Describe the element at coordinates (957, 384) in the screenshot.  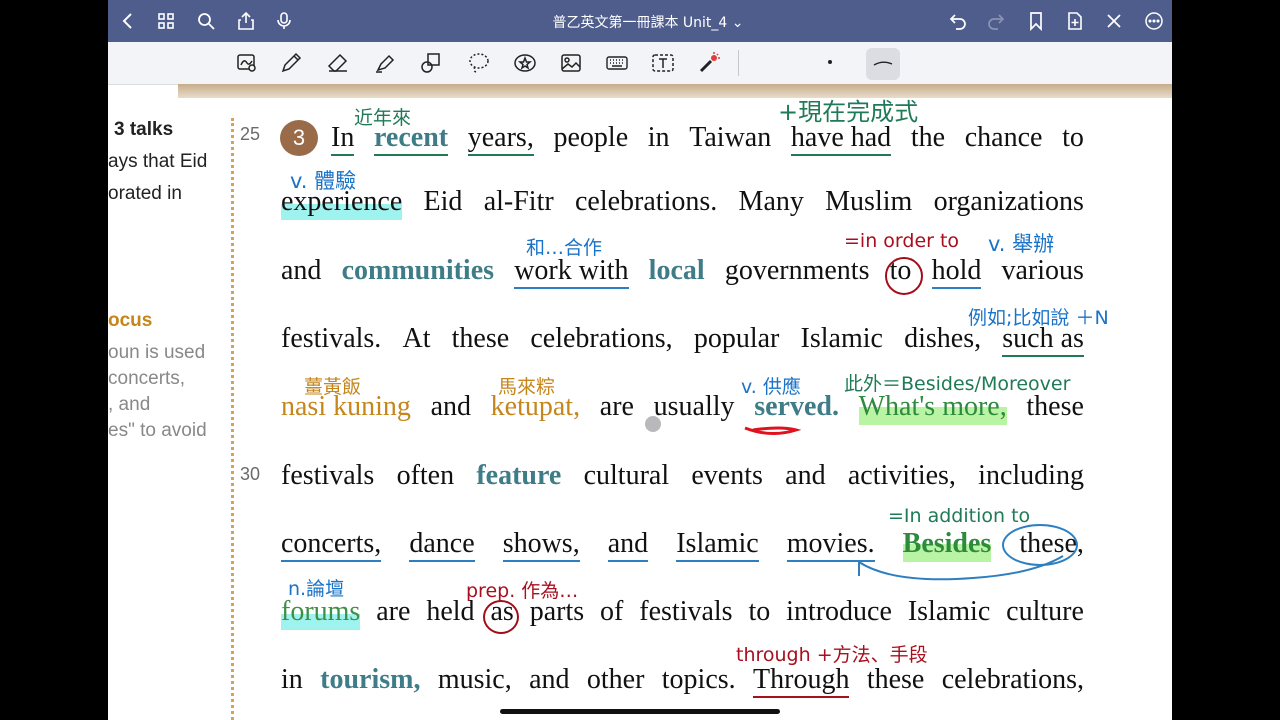
I see `annotation-whats-more: 此外＝Besides/Moreover` at that location.